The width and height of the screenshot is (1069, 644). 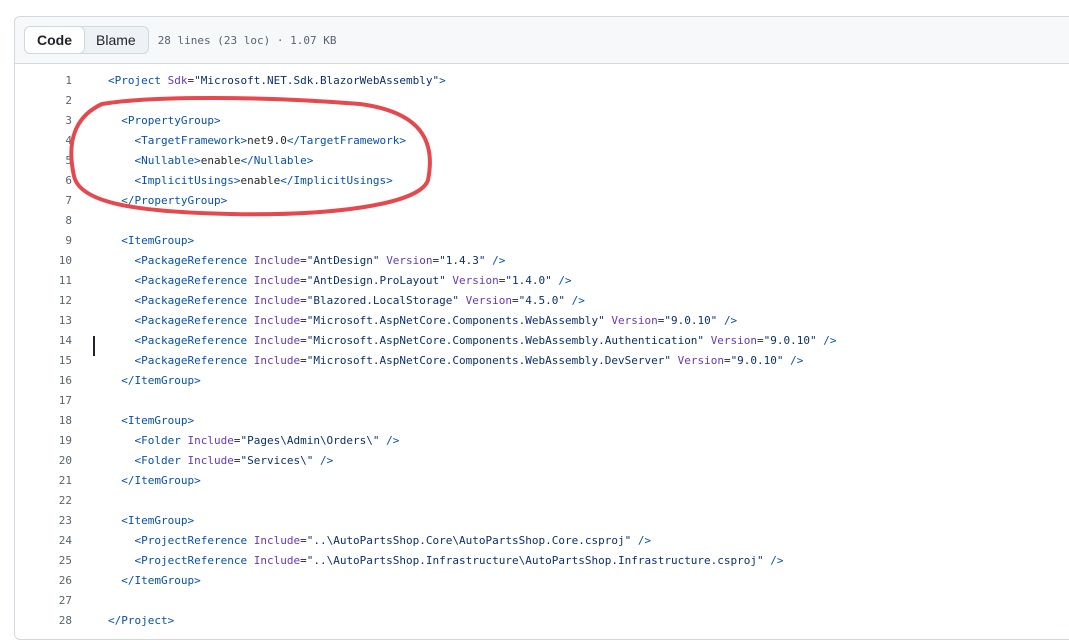 What do you see at coordinates (94, 346) in the screenshot?
I see `text-cursor` at bounding box center [94, 346].